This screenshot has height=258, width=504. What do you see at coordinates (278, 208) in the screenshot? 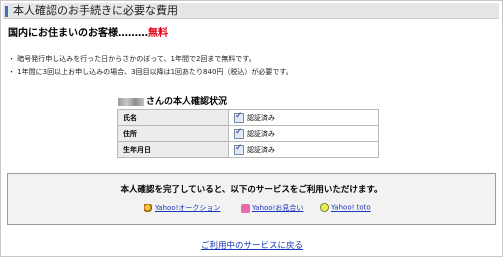
I see `service-link-label: Yahoo!お見合い` at bounding box center [278, 208].